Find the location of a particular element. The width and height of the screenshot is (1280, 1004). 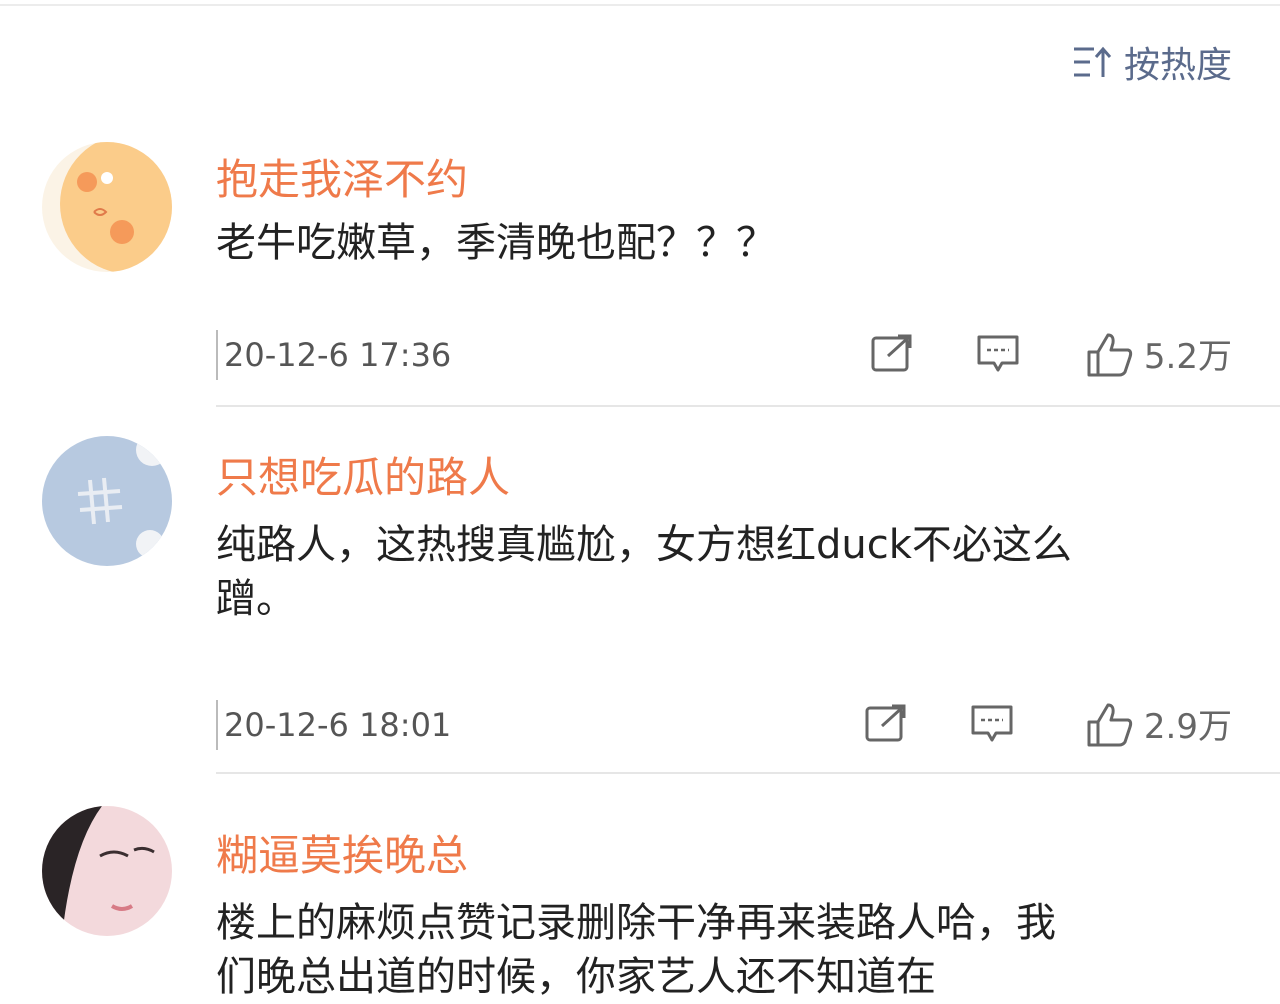

username: 糊逼莫挨晚总 is located at coordinates (342, 852).